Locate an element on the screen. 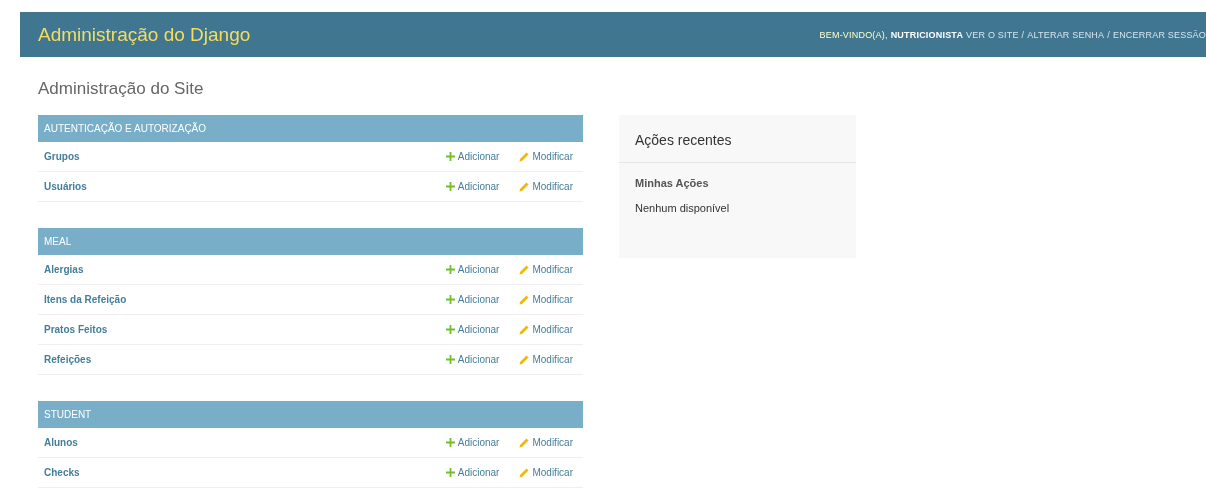 Image resolution: width=1206 pixels, height=492 pixels. site-branding: Administração do Django is located at coordinates (144, 34).